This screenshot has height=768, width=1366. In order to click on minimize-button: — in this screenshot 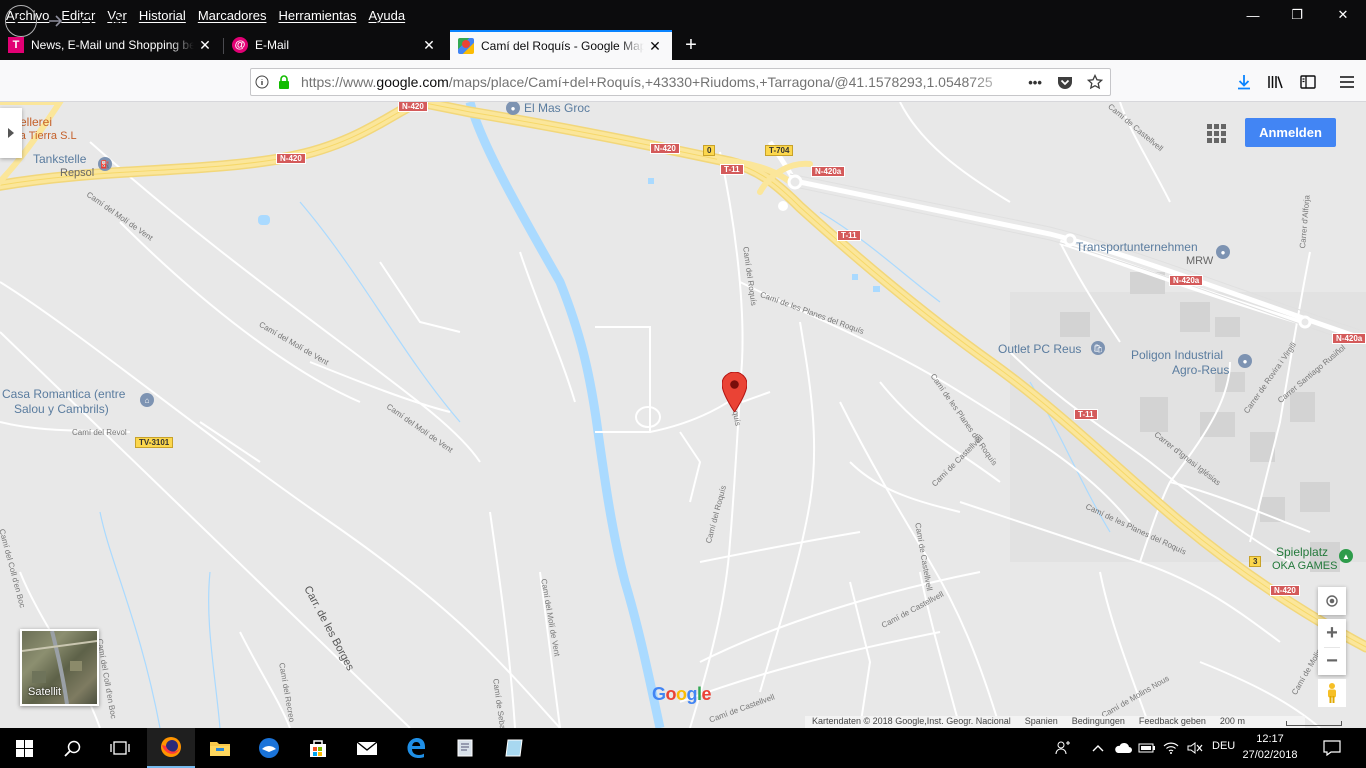, I will do `click(1253, 15)`.